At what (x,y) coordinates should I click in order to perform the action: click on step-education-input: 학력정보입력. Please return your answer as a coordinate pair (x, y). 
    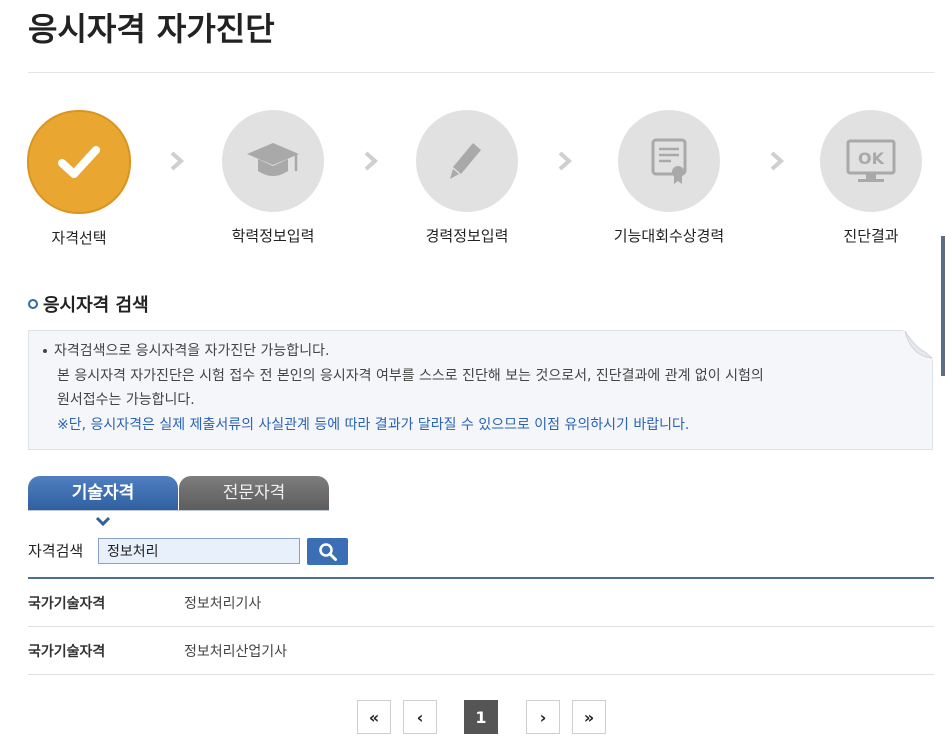
    Looking at the image, I should click on (273, 178).